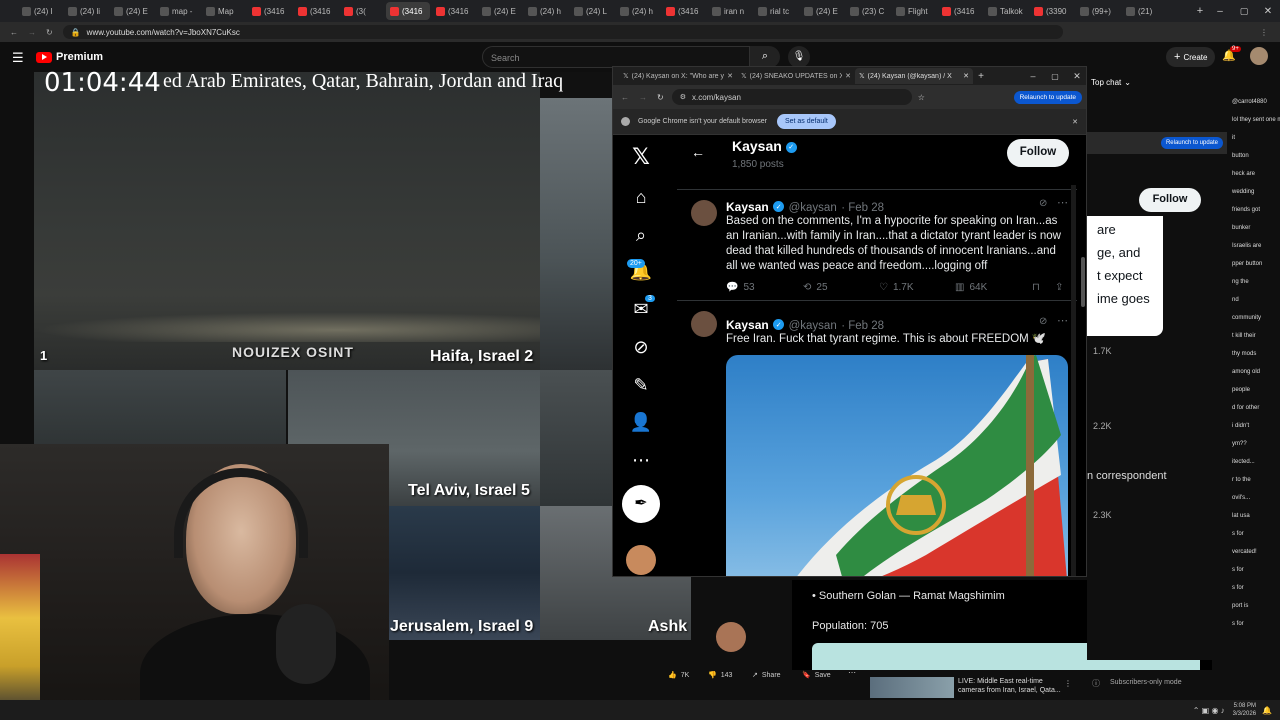 The width and height of the screenshot is (1280, 720). What do you see at coordinates (32, 32) in the screenshot?
I see `forward-icon: →` at bounding box center [32, 32].